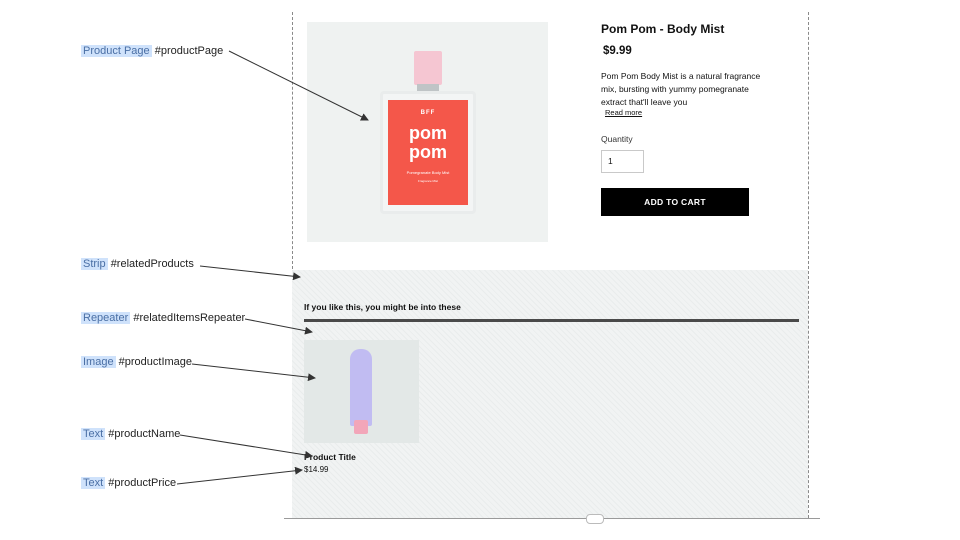 The width and height of the screenshot is (960, 540). What do you see at coordinates (246, 446) in the screenshot?
I see `arrow-product-name` at bounding box center [246, 446].